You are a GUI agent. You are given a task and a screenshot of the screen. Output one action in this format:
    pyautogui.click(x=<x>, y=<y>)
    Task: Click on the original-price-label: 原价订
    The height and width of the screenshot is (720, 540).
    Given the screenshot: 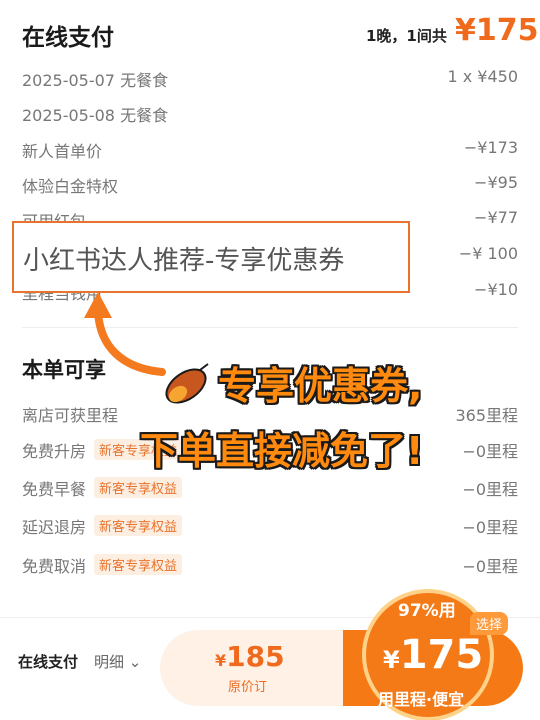 What is the action you would take?
    pyautogui.click(x=248, y=687)
    